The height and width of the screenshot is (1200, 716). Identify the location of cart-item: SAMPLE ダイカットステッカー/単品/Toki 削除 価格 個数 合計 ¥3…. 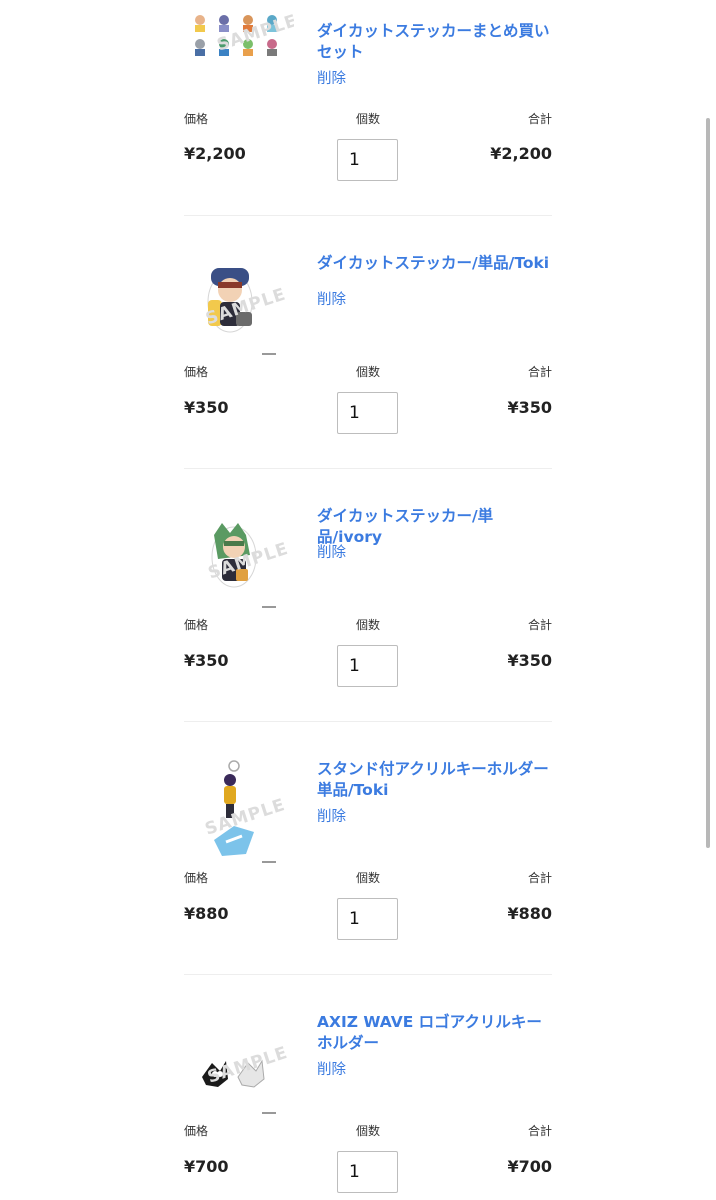
(368, 341).